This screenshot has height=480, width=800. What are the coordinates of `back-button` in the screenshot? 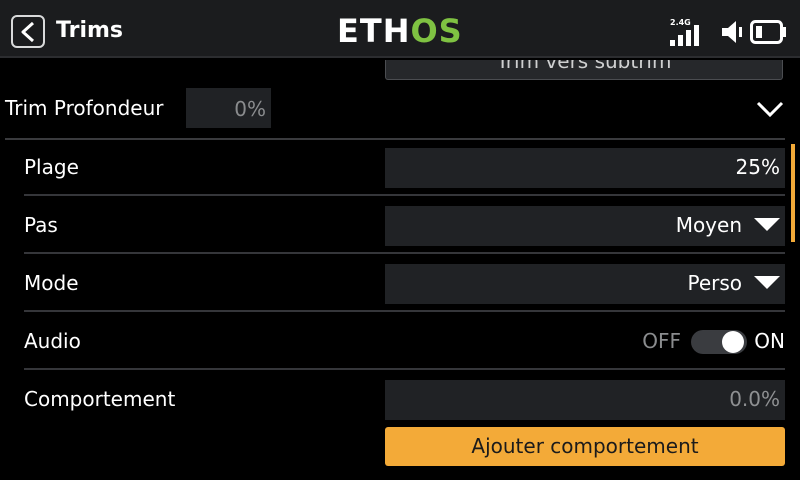 It's located at (28, 31).